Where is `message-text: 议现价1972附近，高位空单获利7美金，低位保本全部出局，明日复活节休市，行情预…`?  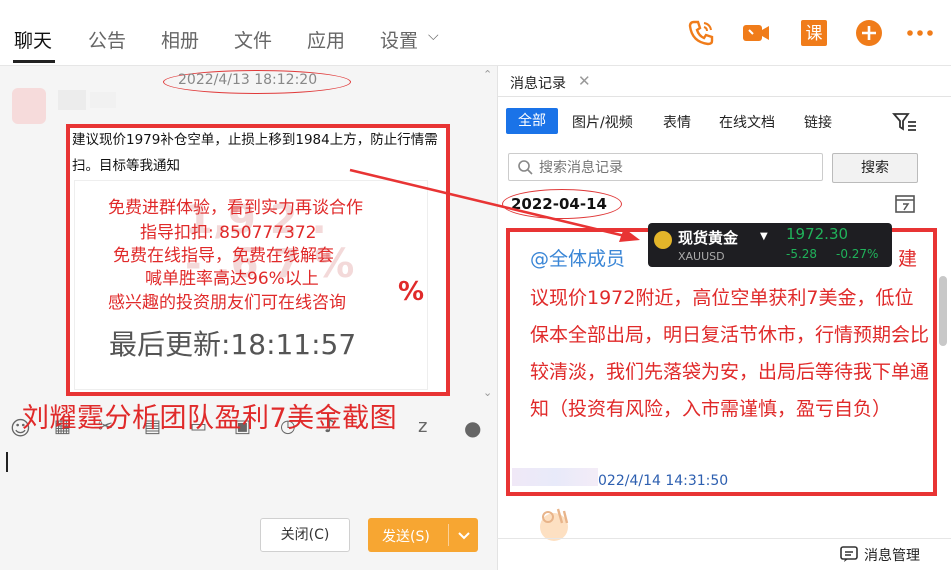
message-text: 议现价1972附近，高位空单获利7美金，低位保本全部出局，明日复活节休市，行情预… is located at coordinates (730, 353).